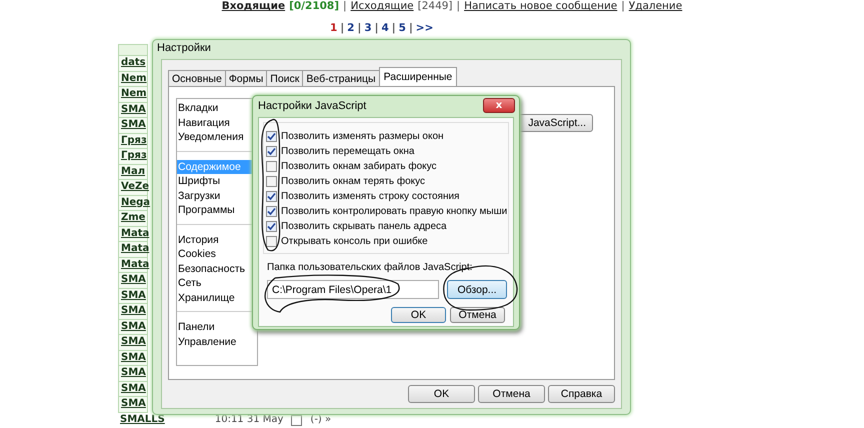 The height and width of the screenshot is (428, 864). Describe the element at coordinates (254, 6) in the screenshot. I see `nav-link: Входящие` at that location.